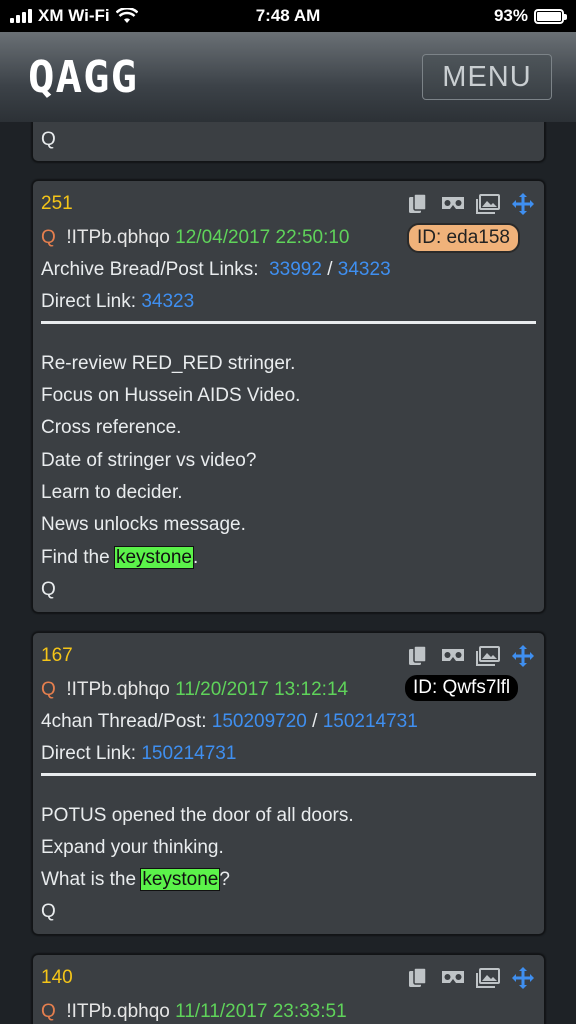 Image resolution: width=576 pixels, height=1024 pixels. Describe the element at coordinates (78, 557) in the screenshot. I see `post-text: Find the` at that location.